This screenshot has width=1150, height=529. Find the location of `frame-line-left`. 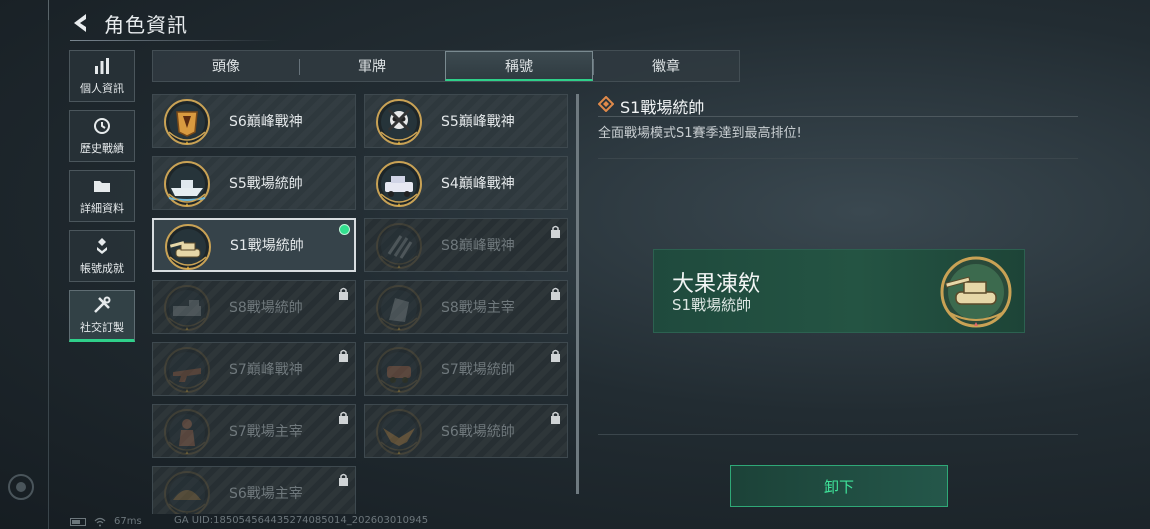

frame-line-left is located at coordinates (48, 264).